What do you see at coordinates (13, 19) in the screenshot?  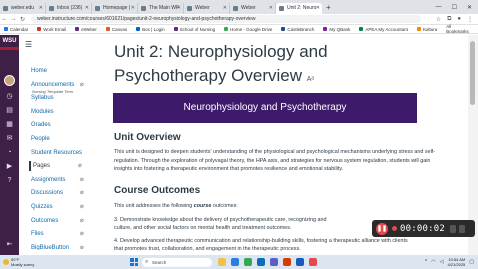 I see `forward-icon: →` at bounding box center [13, 19].